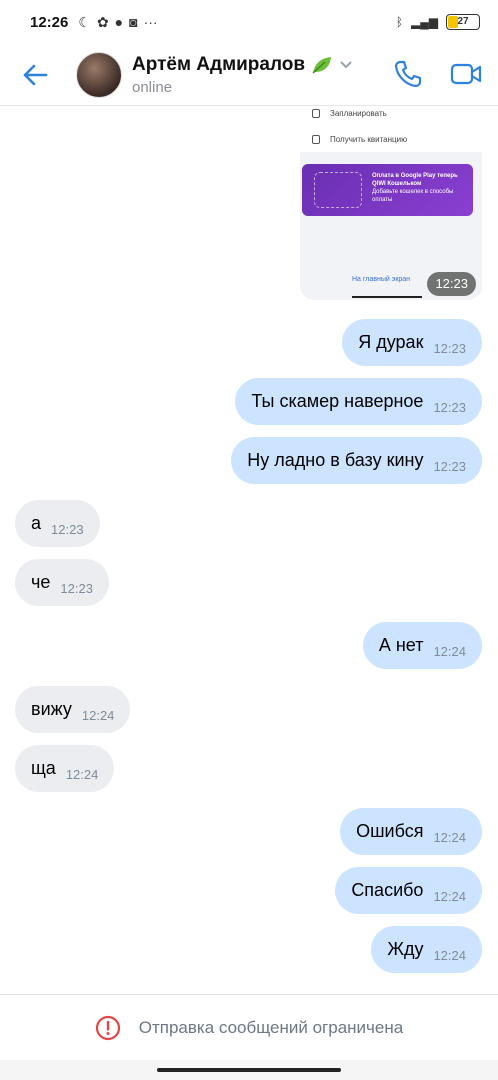  Describe the element at coordinates (73, 709) in the screenshot. I see `message-bubble: вижу 12:24` at that location.